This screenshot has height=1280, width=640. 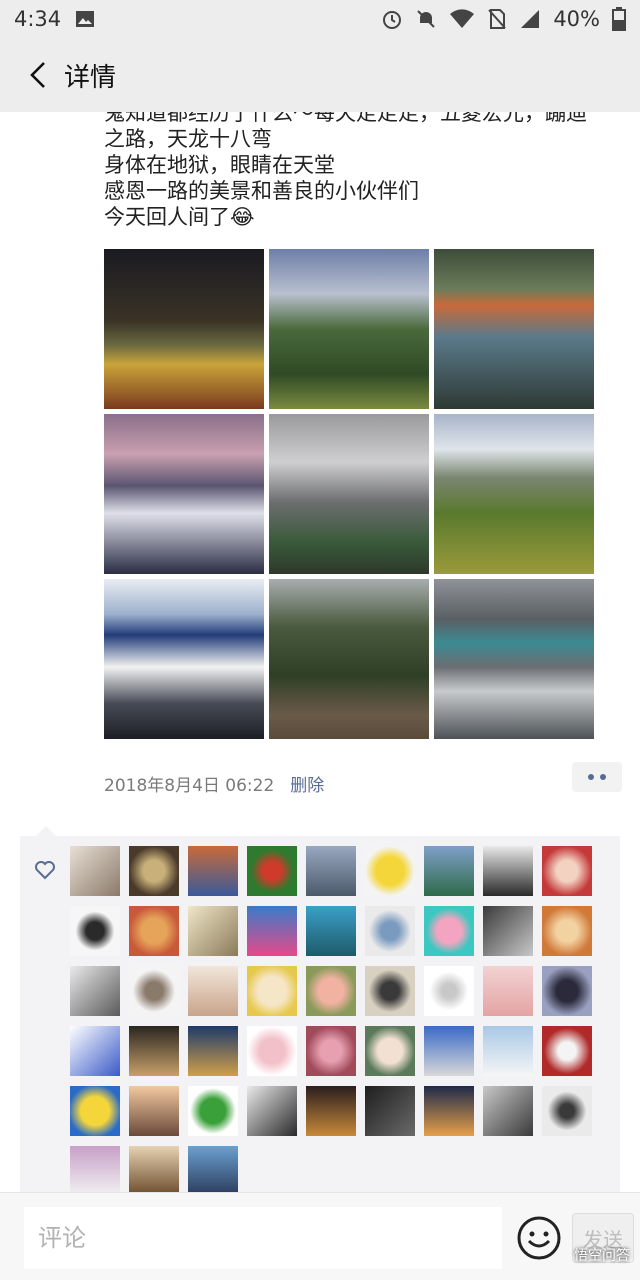 What do you see at coordinates (179, 217) in the screenshot?
I see `post-line: 今天回人间了😂` at bounding box center [179, 217].